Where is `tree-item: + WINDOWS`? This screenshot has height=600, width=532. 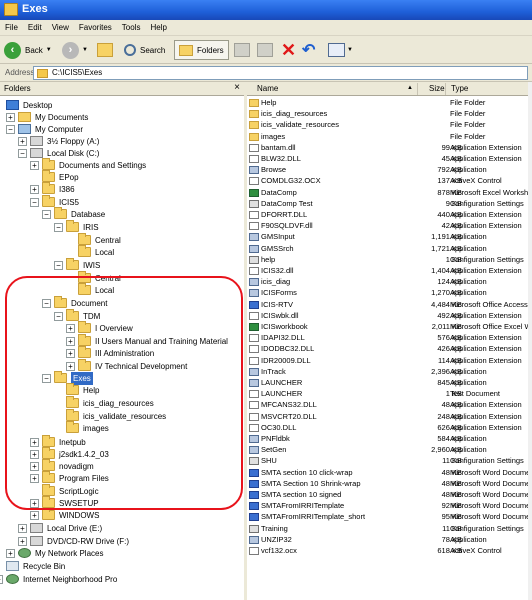
tree-item: + WINDOWS is located at coordinates (122, 515).